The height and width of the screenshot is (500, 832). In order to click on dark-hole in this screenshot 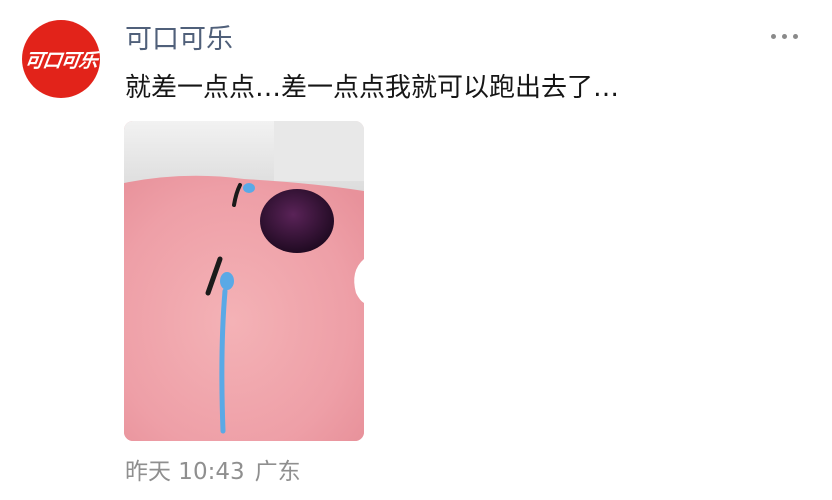, I will do `click(297, 221)`.